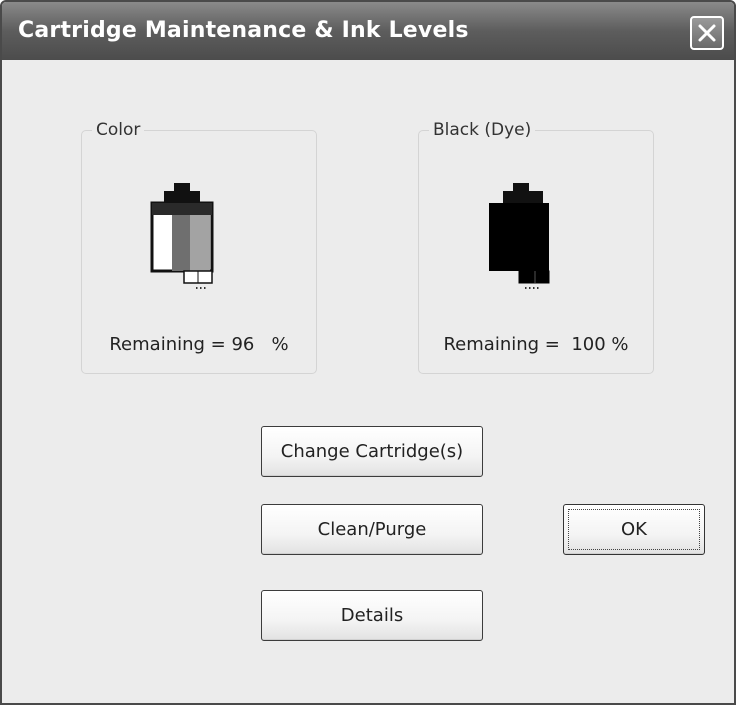  I want to click on black-group-label: Black (Dye), so click(482, 130).